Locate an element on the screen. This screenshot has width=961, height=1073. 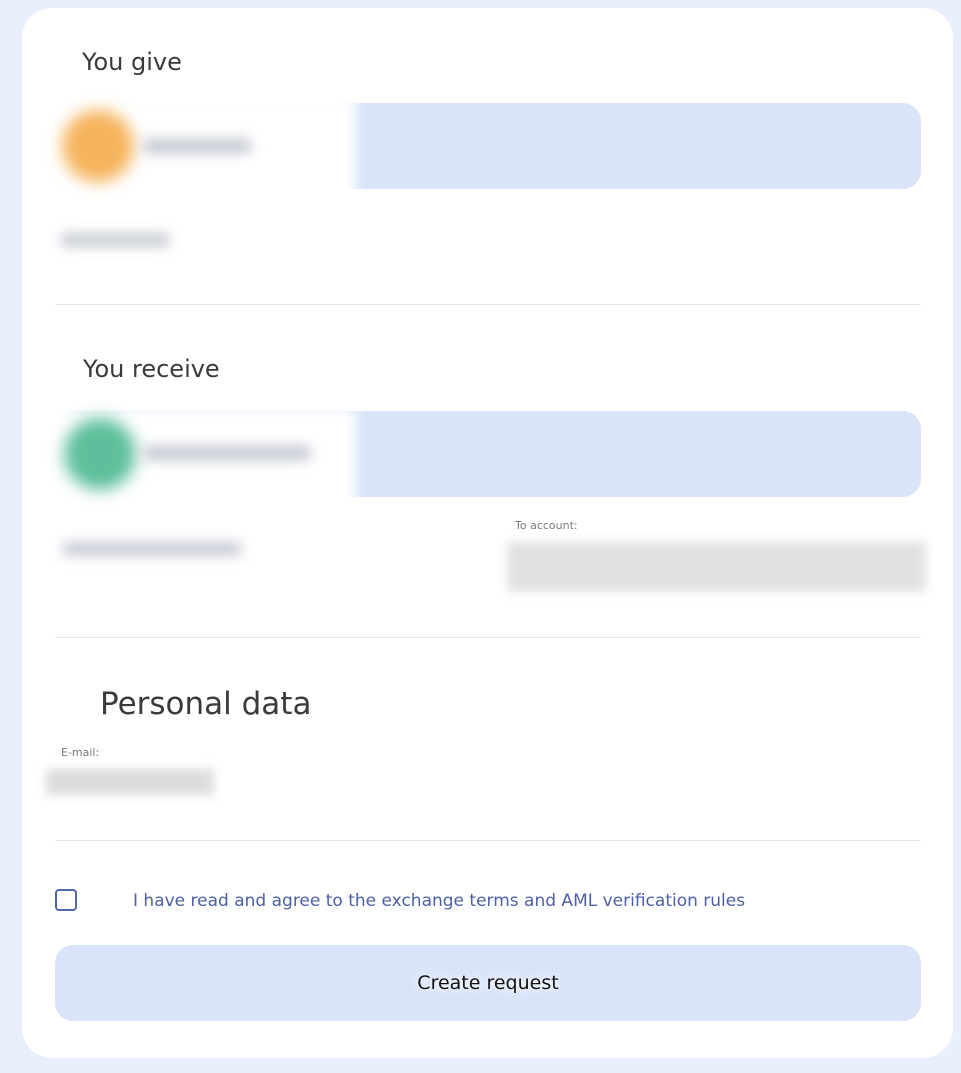
receive-amount-blurred is located at coordinates (152, 549).